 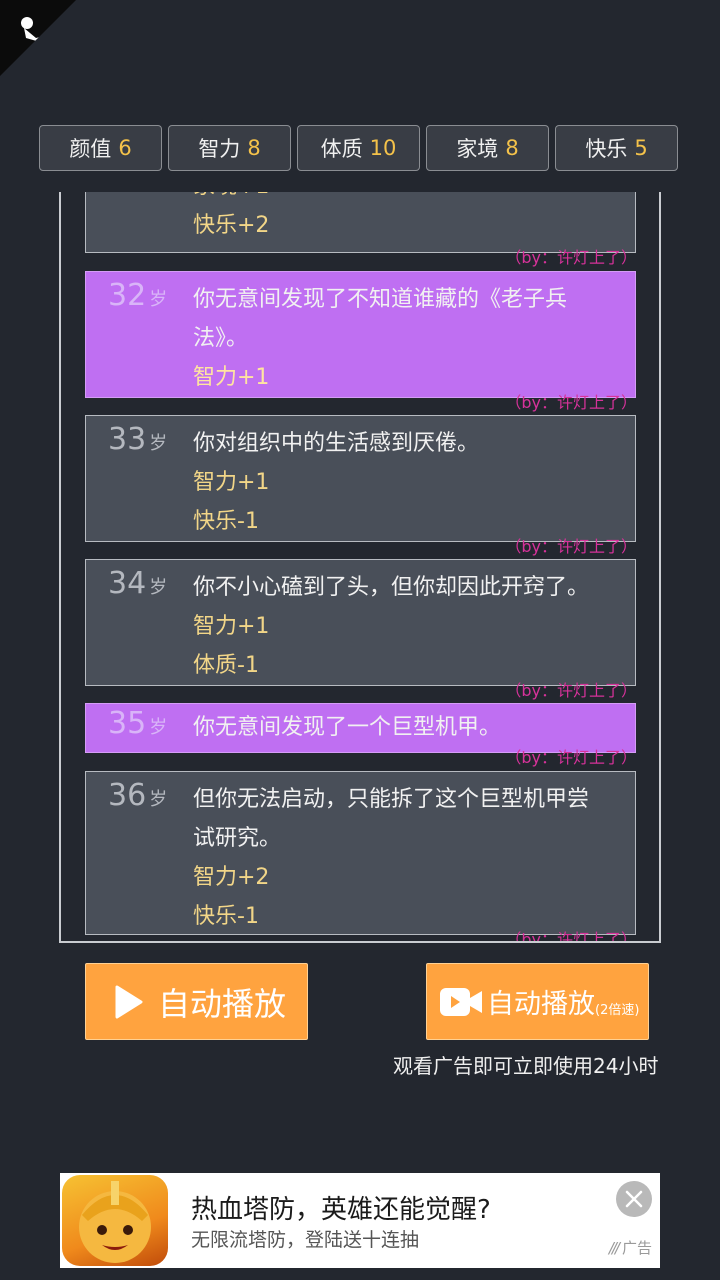 I want to click on entry-age: 32 岁, so click(x=138, y=295).